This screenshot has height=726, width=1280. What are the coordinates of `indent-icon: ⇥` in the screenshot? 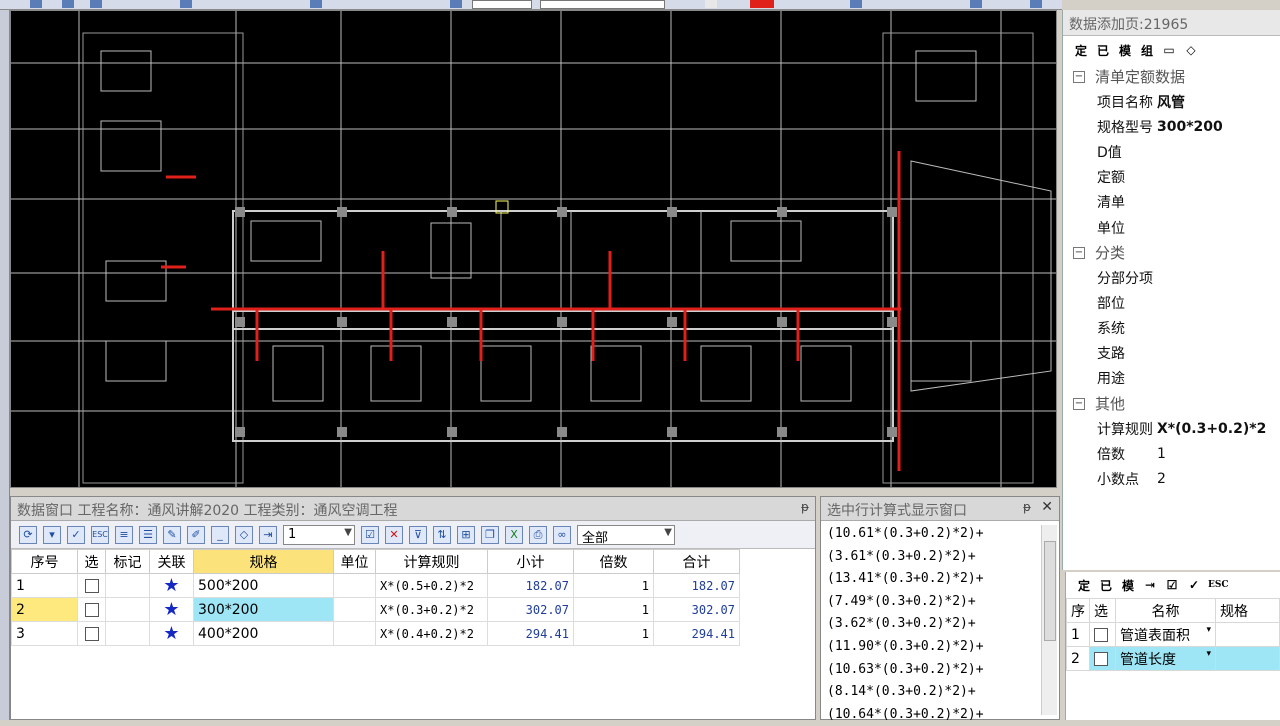 It's located at (268, 534).